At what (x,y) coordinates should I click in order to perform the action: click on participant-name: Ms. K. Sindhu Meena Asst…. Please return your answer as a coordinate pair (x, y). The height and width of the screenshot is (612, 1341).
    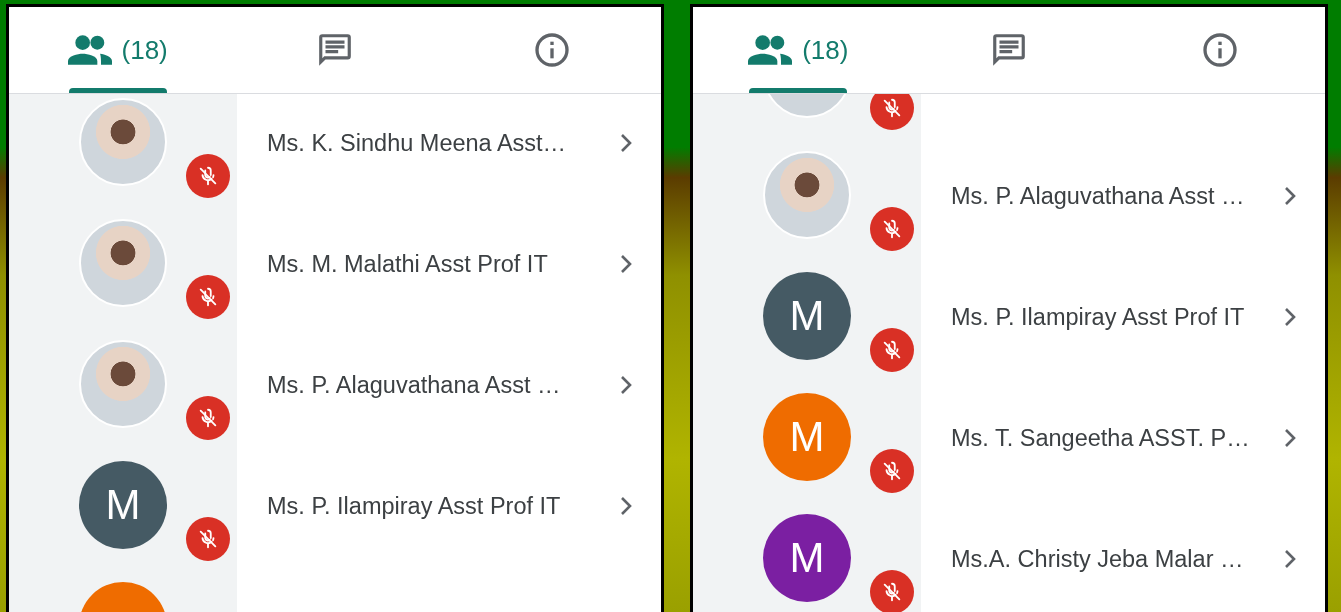
    Looking at the image, I should click on (438, 143).